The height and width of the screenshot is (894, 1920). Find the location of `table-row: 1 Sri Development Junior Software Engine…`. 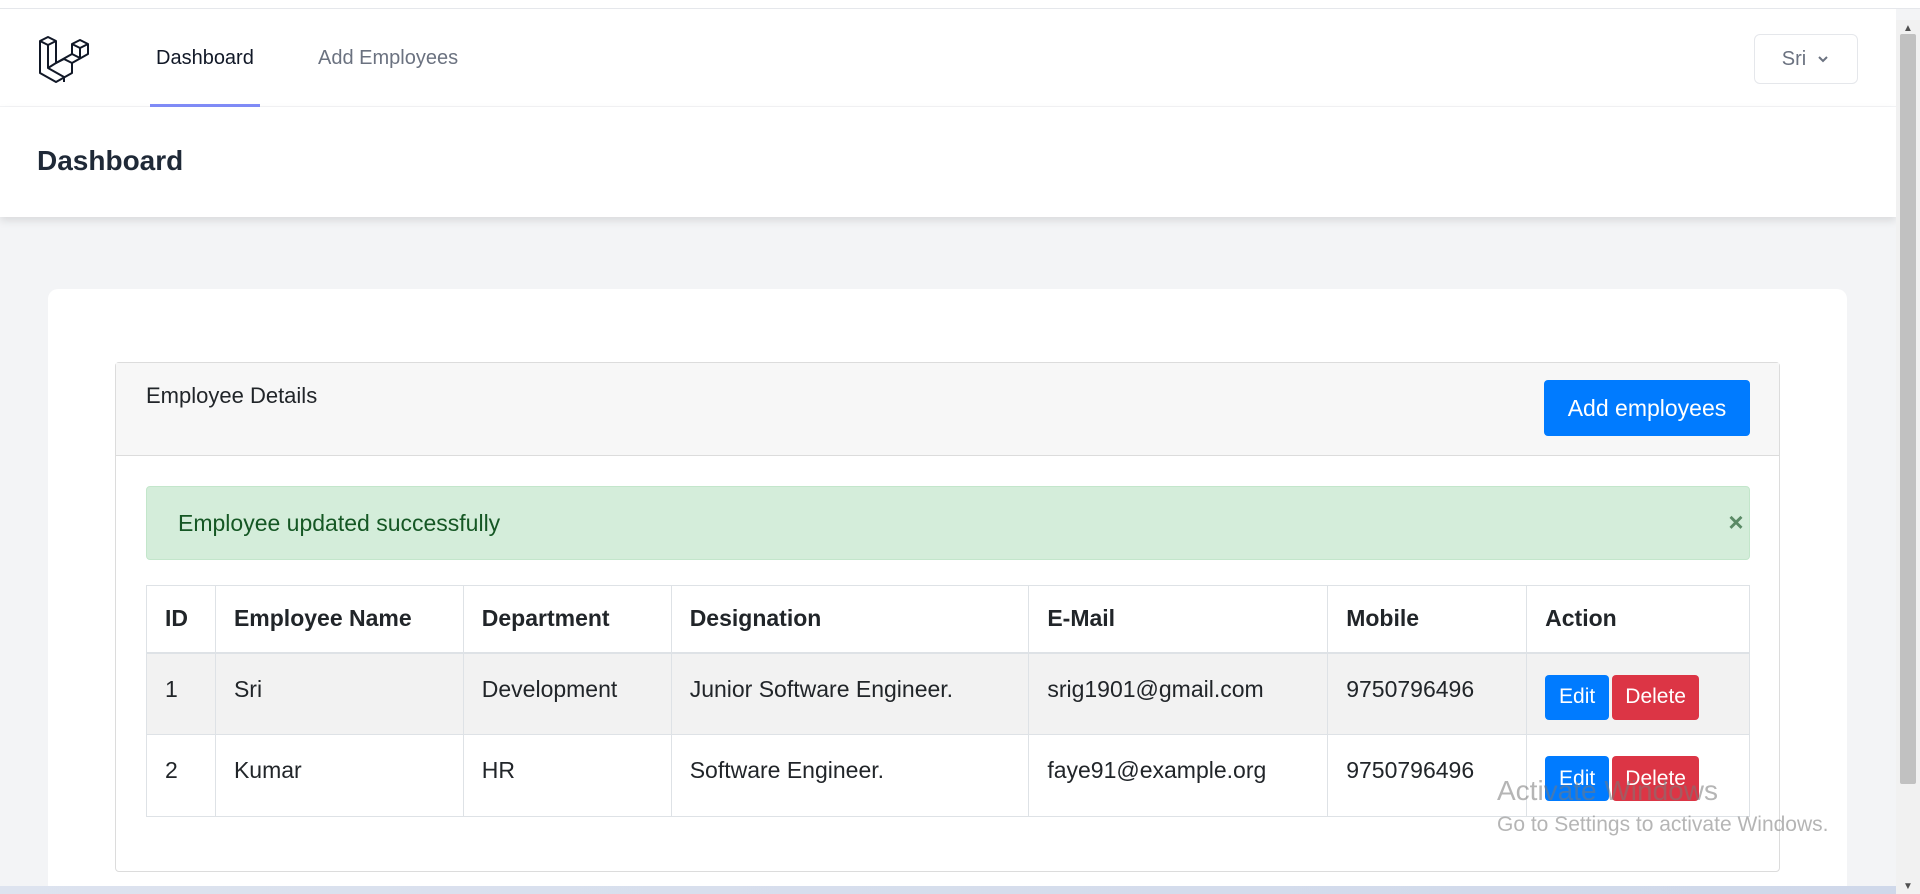

table-row: 1 Sri Development Junior Software Engine… is located at coordinates (948, 693).